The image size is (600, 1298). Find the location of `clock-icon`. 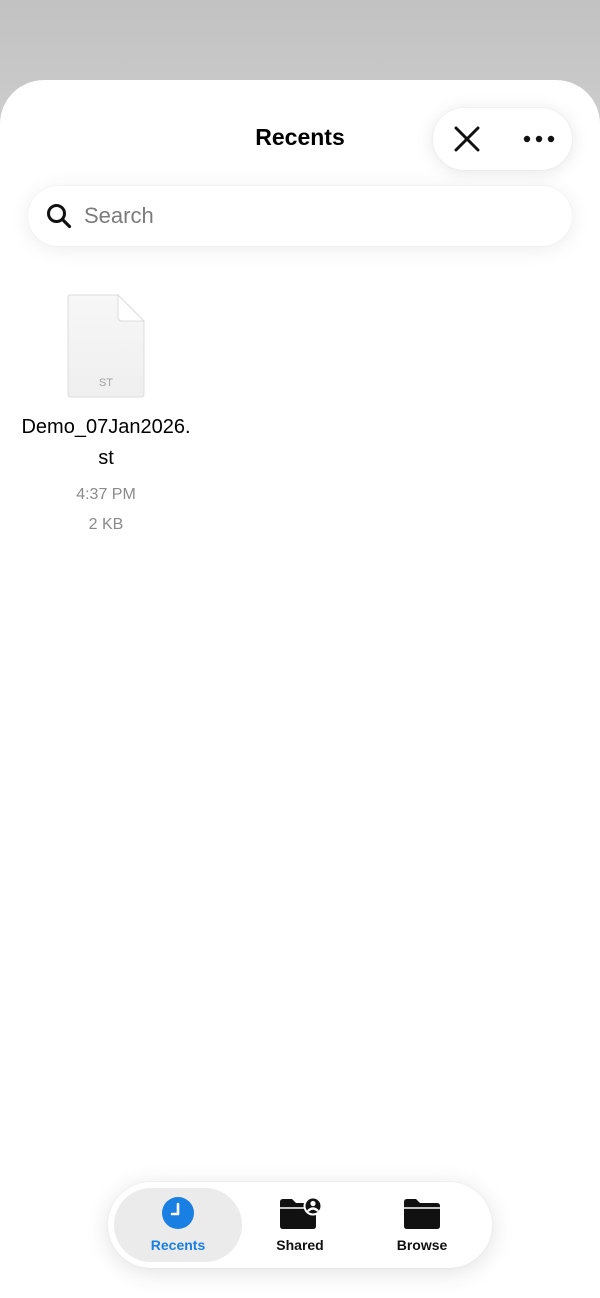

clock-icon is located at coordinates (178, 1213).